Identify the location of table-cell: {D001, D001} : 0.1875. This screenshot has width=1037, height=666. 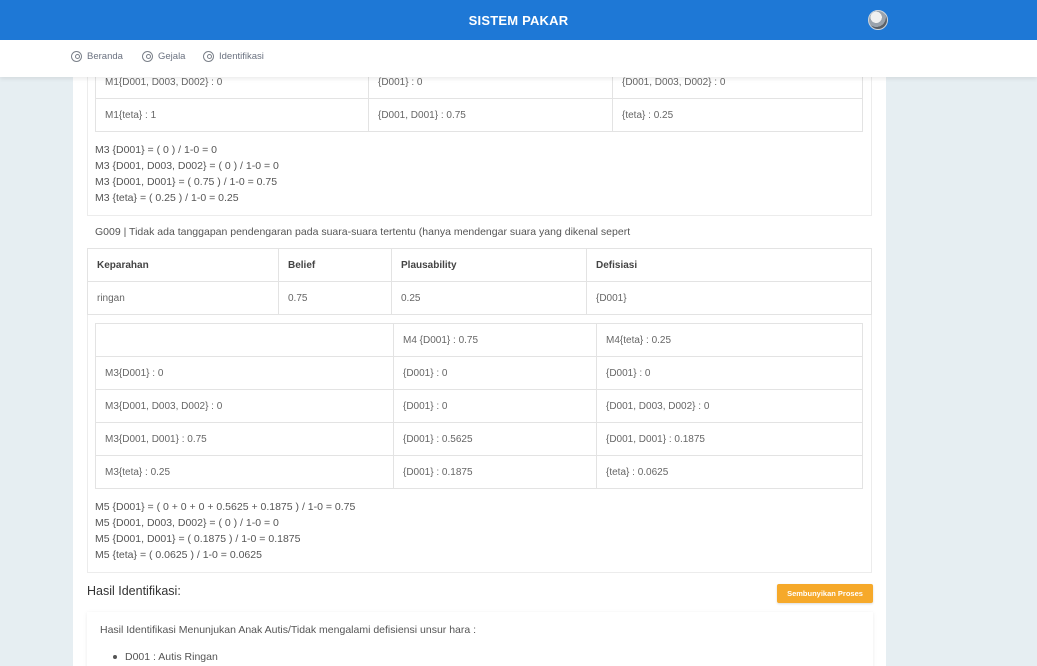
(729, 439).